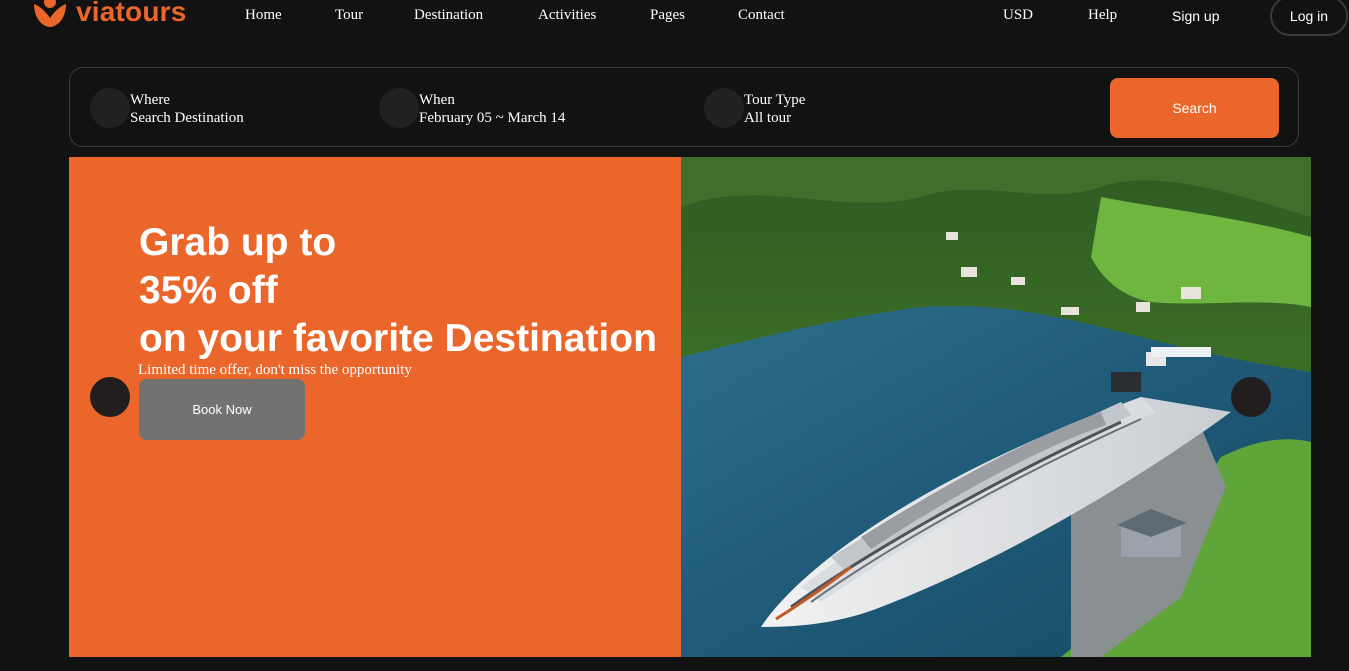  What do you see at coordinates (187, 109) in the screenshot?
I see `where-field: Where Search Destination` at bounding box center [187, 109].